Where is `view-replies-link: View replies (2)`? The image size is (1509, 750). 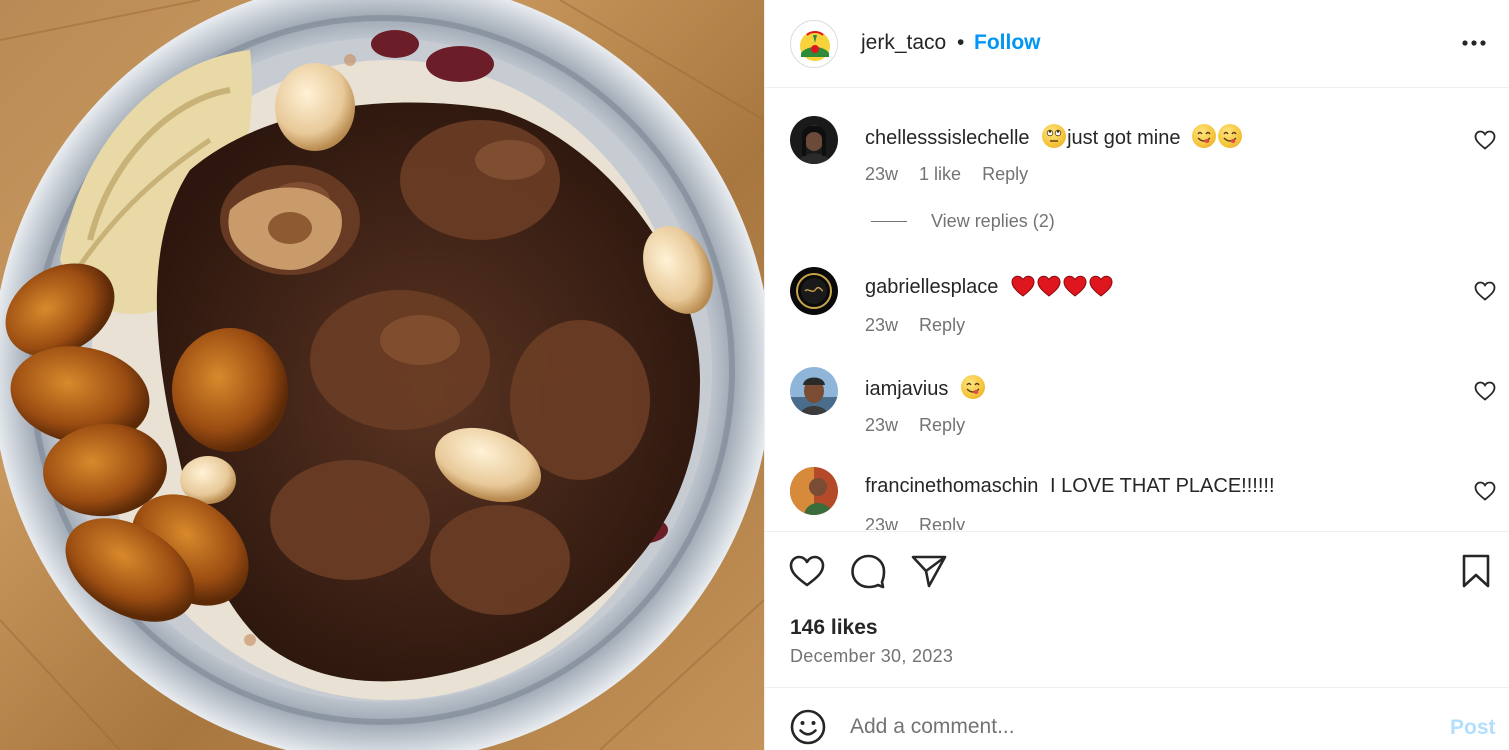
view-replies-link: View replies (2) is located at coordinates (993, 221).